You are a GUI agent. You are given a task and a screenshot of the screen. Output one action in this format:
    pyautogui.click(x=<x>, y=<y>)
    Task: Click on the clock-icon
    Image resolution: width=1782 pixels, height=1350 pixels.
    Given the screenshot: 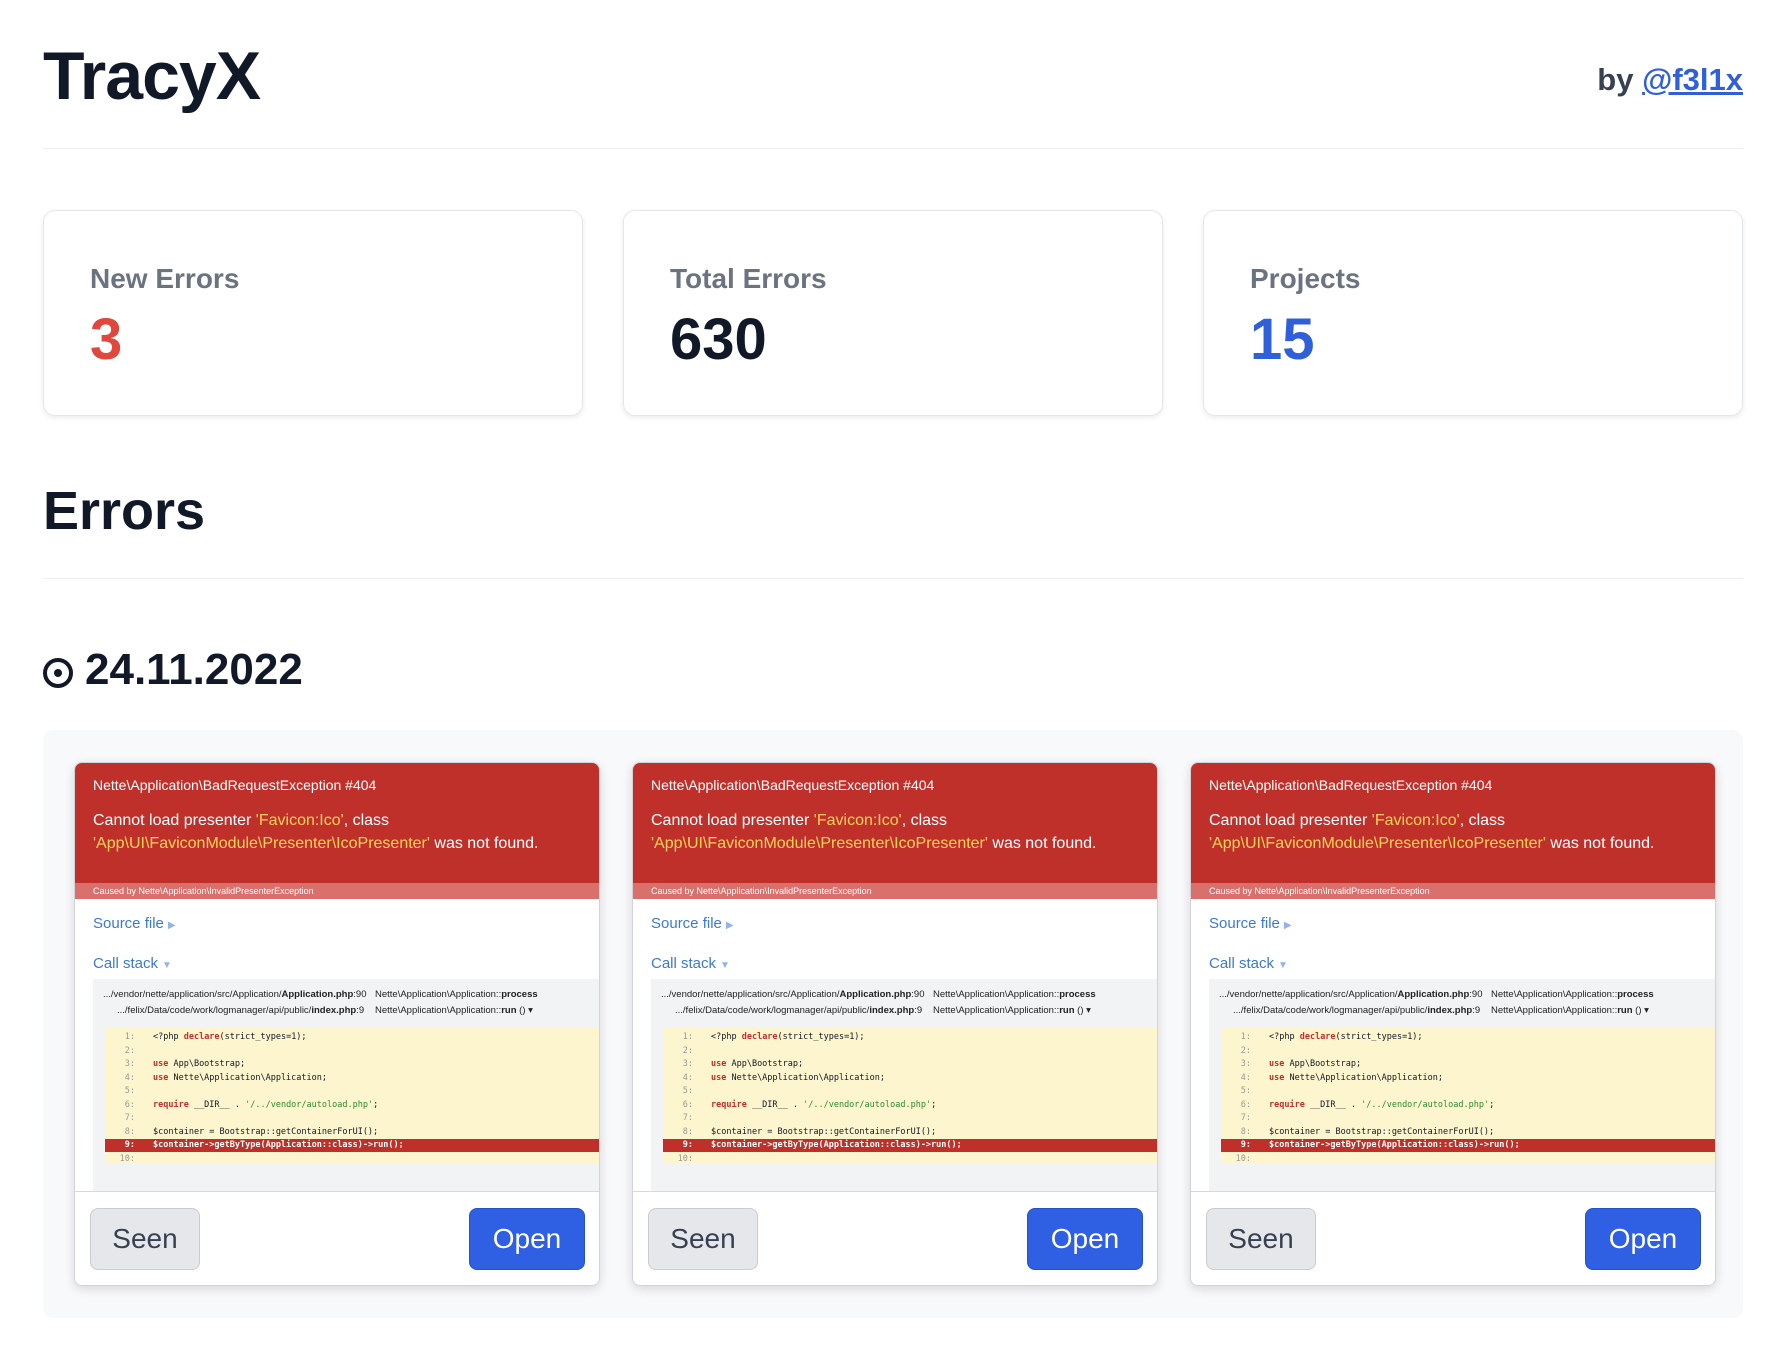 What is the action you would take?
    pyautogui.click(x=58, y=673)
    